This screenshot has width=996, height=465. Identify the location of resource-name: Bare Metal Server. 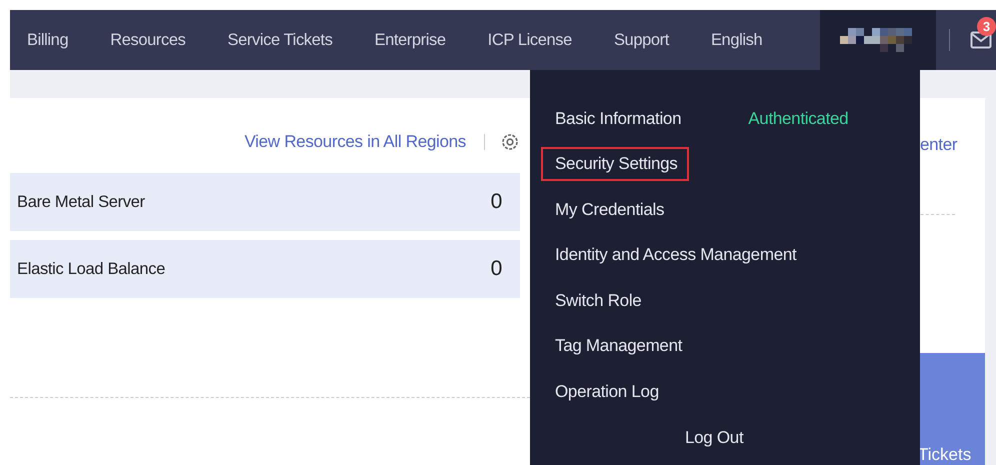
(81, 202).